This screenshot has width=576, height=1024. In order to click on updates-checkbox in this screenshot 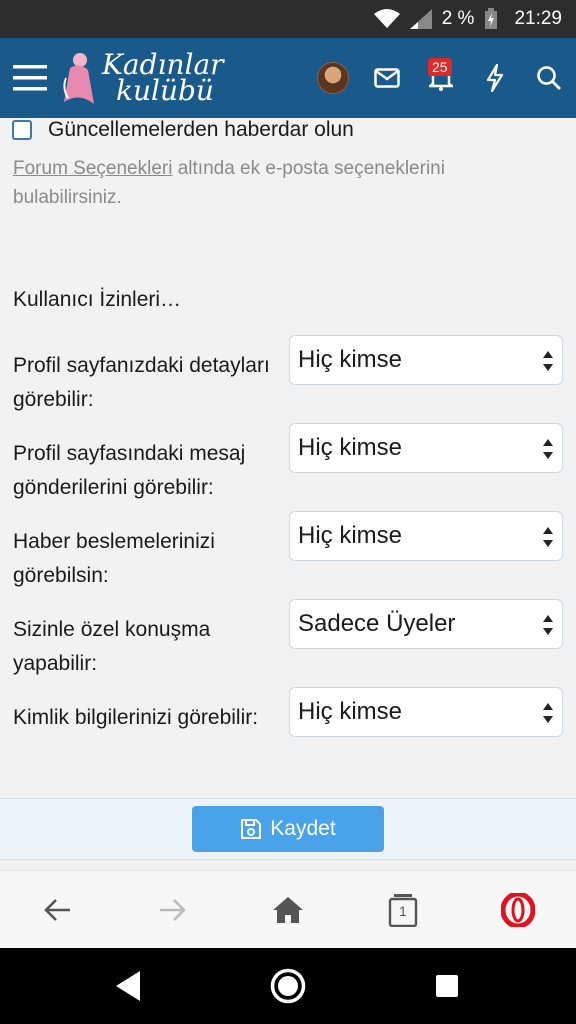, I will do `click(22, 130)`.